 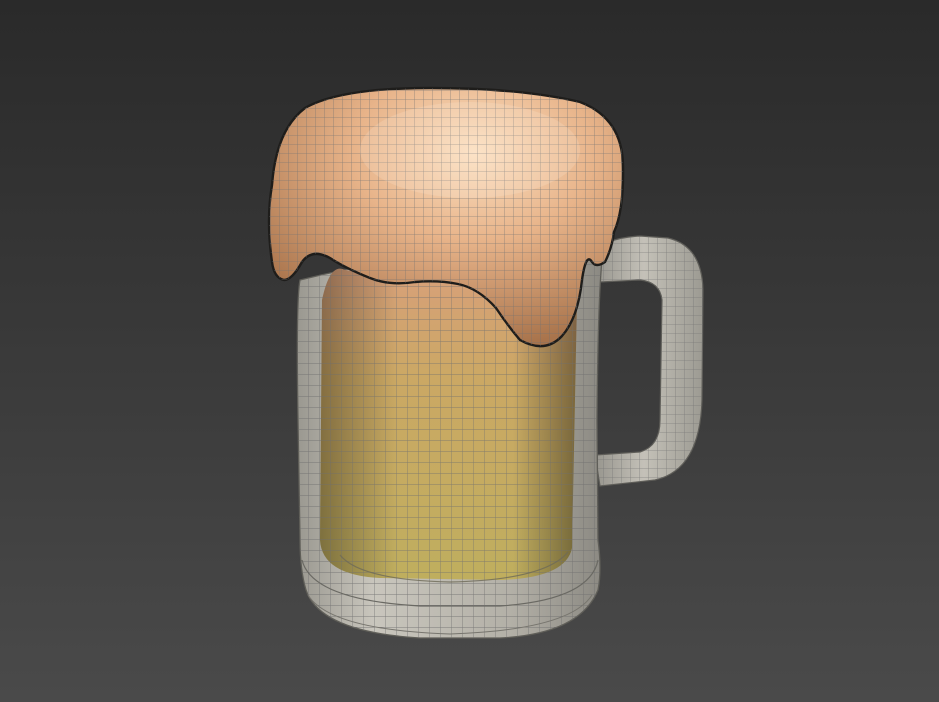 I want to click on mug-handle, so click(x=644, y=361).